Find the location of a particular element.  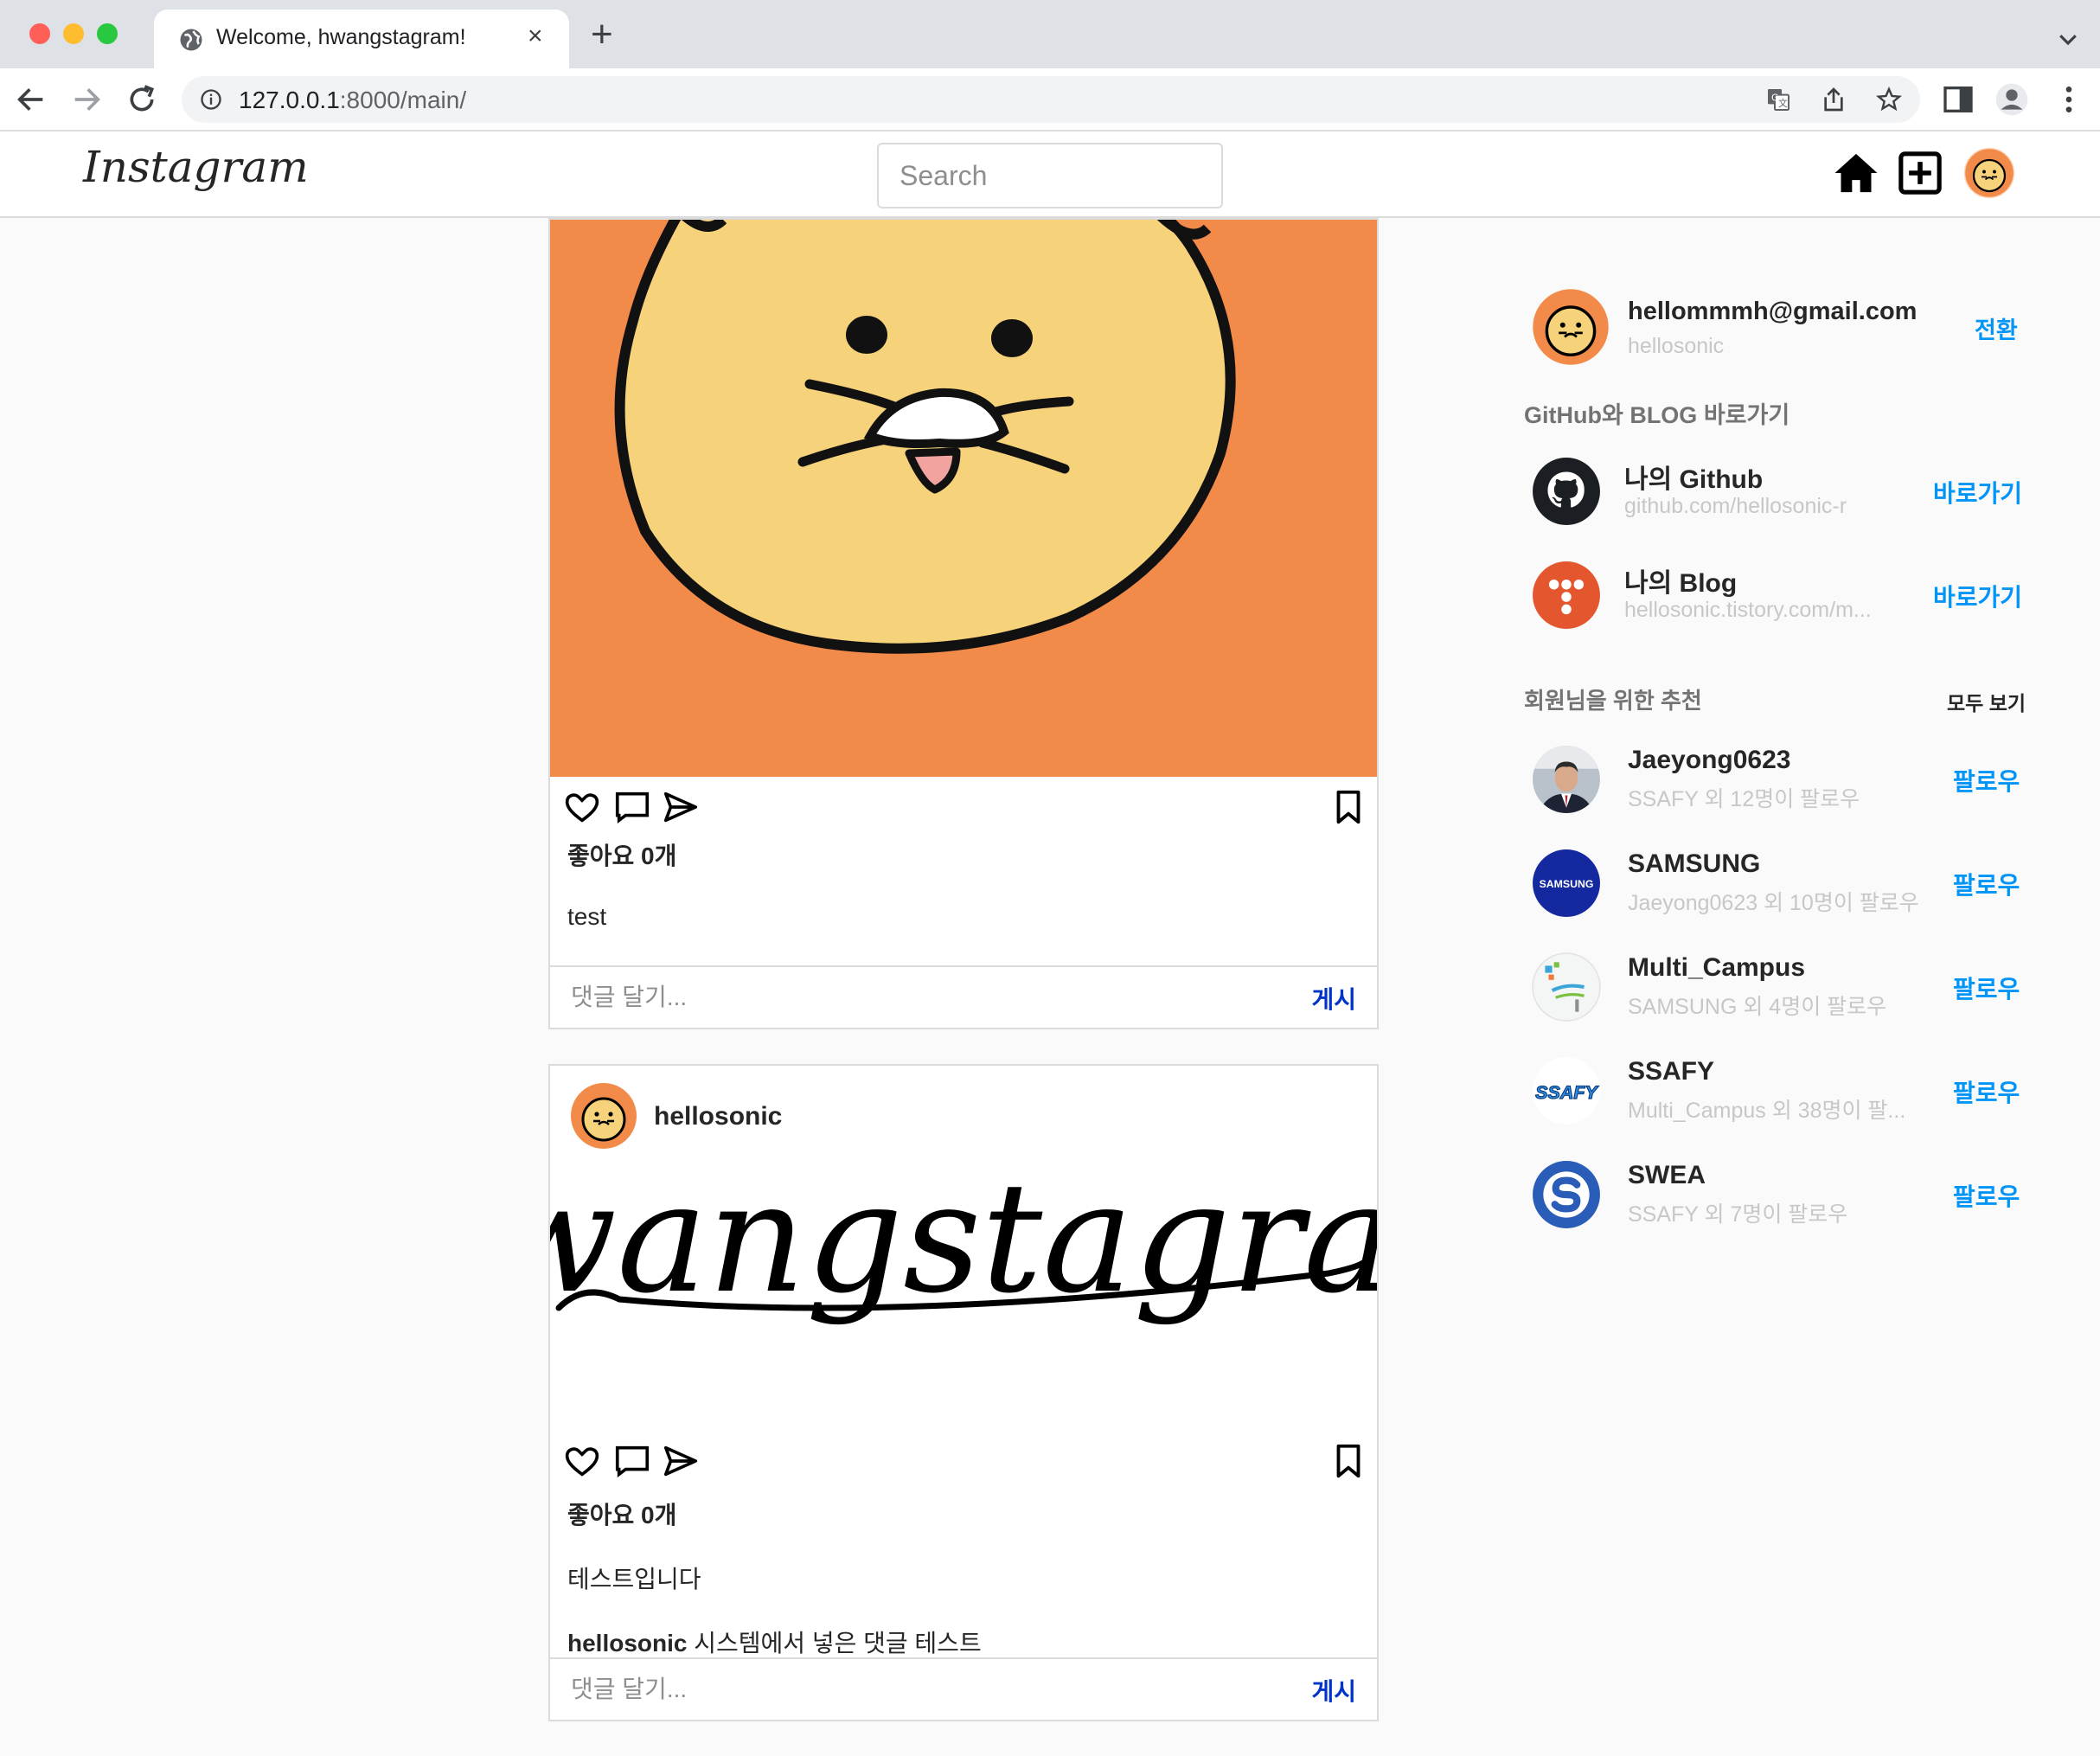

duck-face-illustration is located at coordinates (925, 437).